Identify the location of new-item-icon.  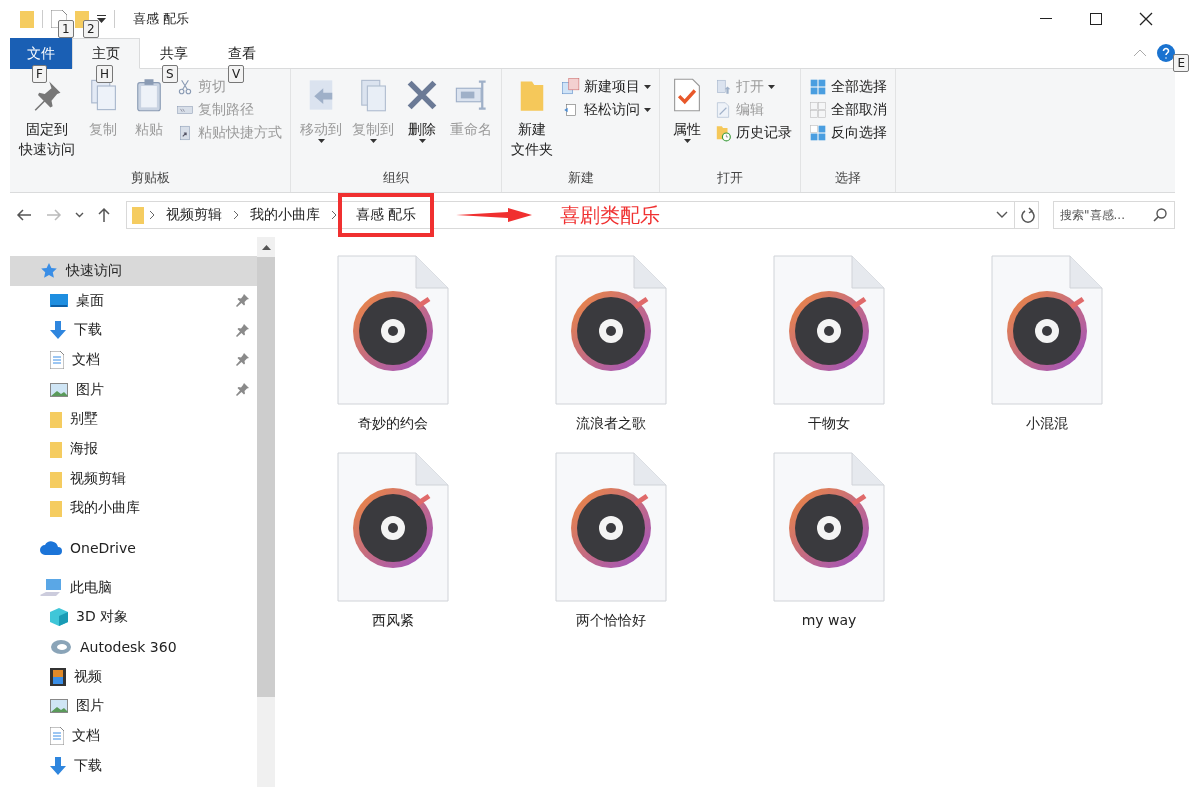
(571, 87).